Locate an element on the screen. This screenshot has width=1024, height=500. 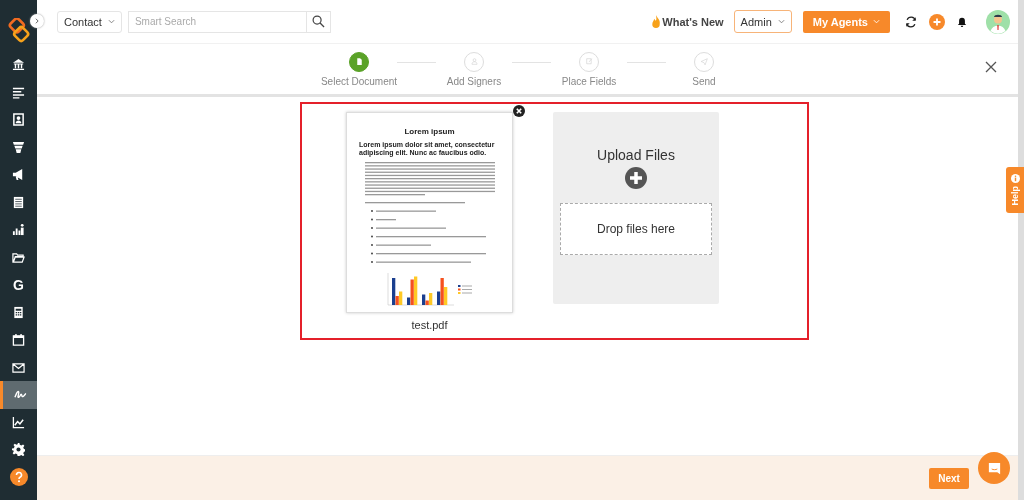
help-icon is located at coordinates (18, 477).